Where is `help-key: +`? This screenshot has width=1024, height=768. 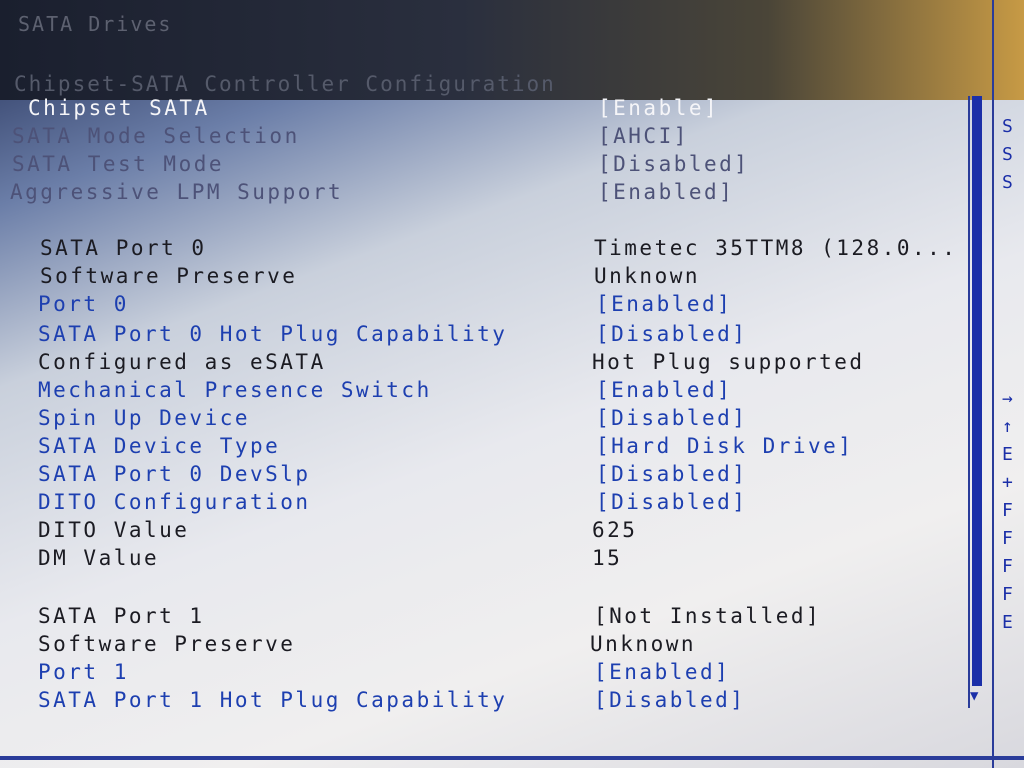 help-key: + is located at coordinates (1007, 482).